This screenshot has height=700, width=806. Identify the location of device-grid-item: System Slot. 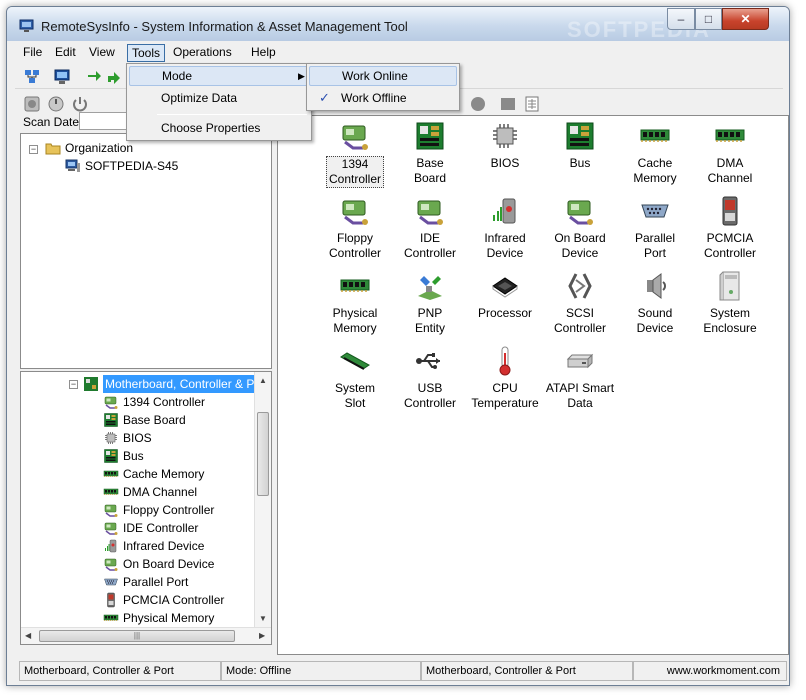
(355, 381).